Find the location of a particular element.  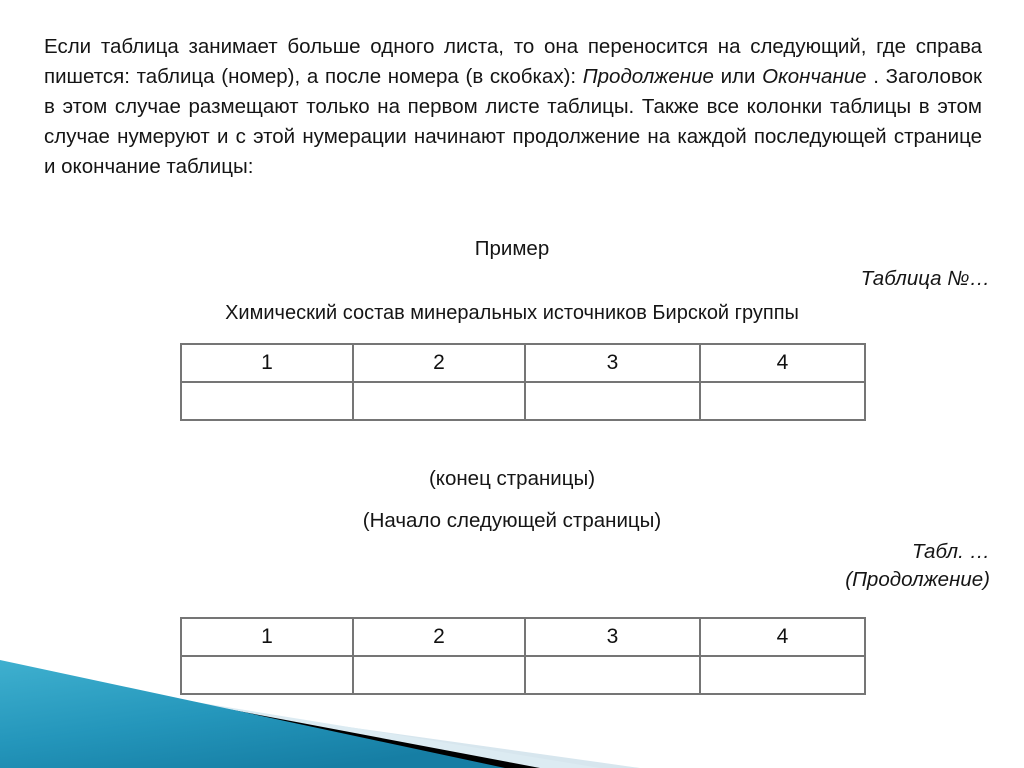

continuation-label: (Продолжение) is located at coordinates (917, 579).